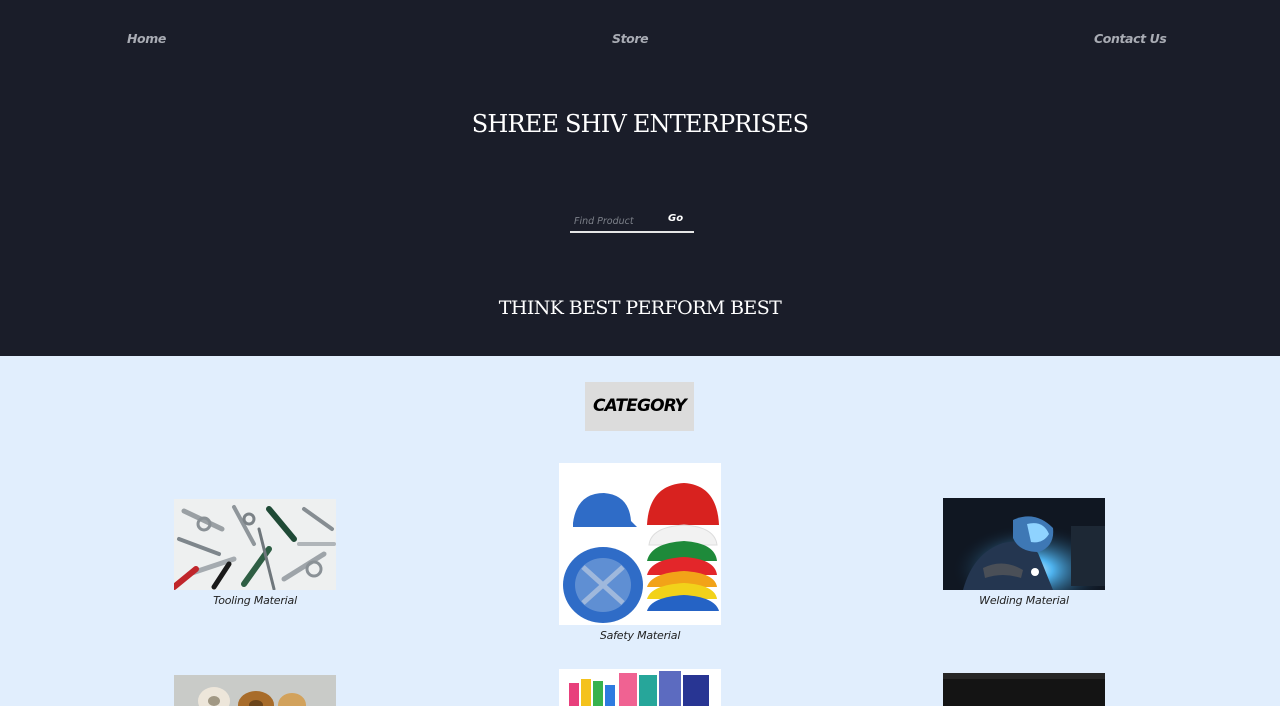 The image size is (1280, 706). Describe the element at coordinates (640, 544) in the screenshot. I see `safety-material-image` at that location.